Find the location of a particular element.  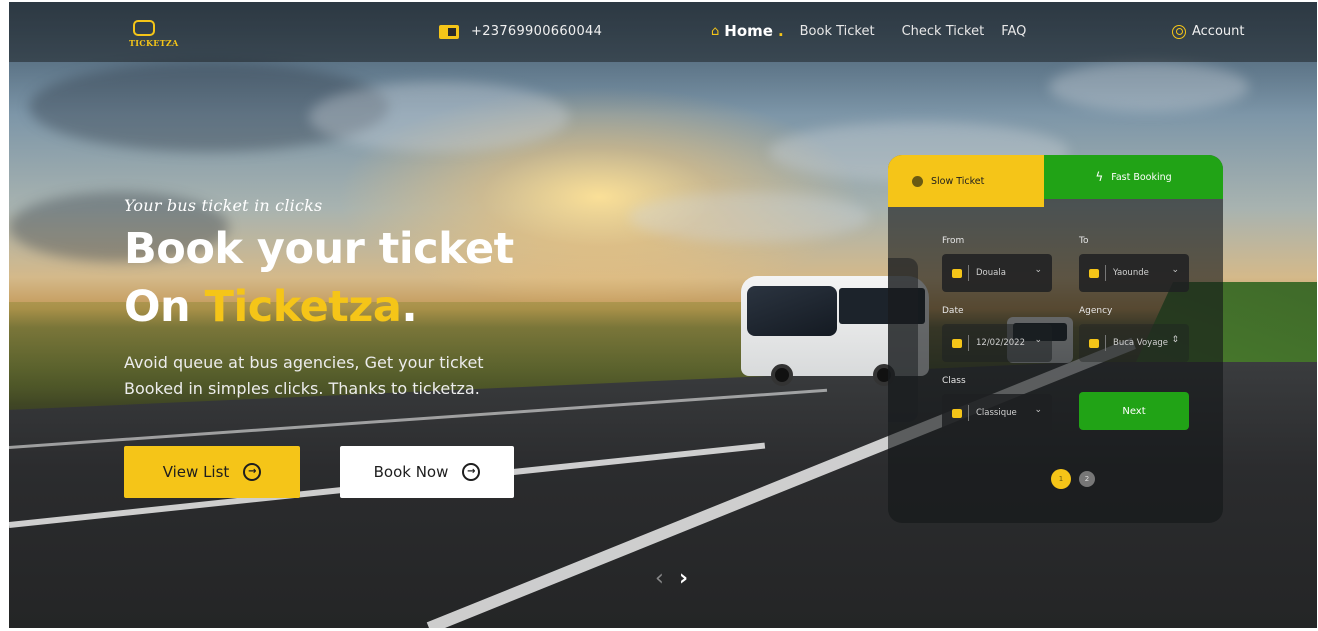

hero-title-brand: Ticketza is located at coordinates (303, 307).